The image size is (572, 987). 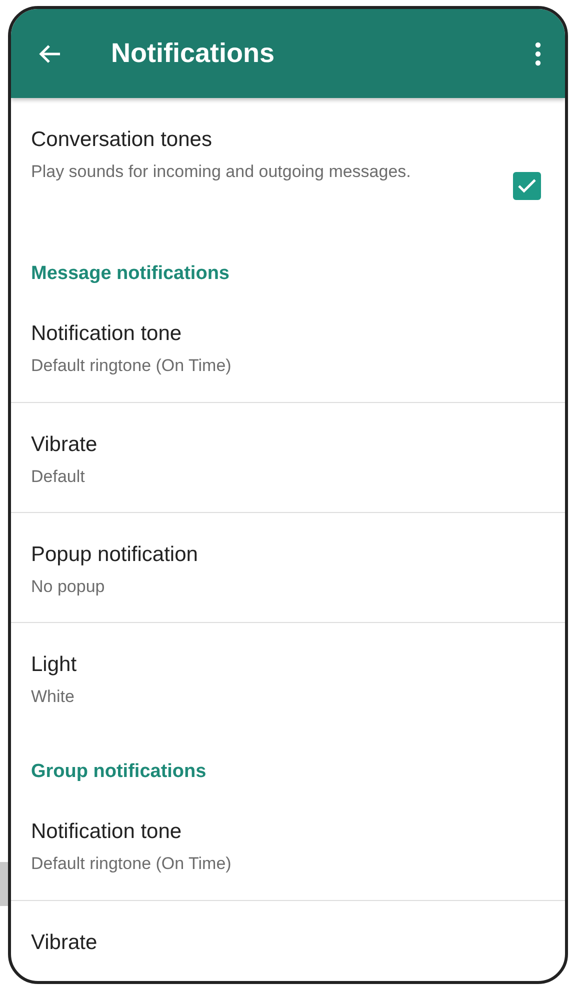 What do you see at coordinates (130, 274) in the screenshot?
I see `section-header: Message notifications` at bounding box center [130, 274].